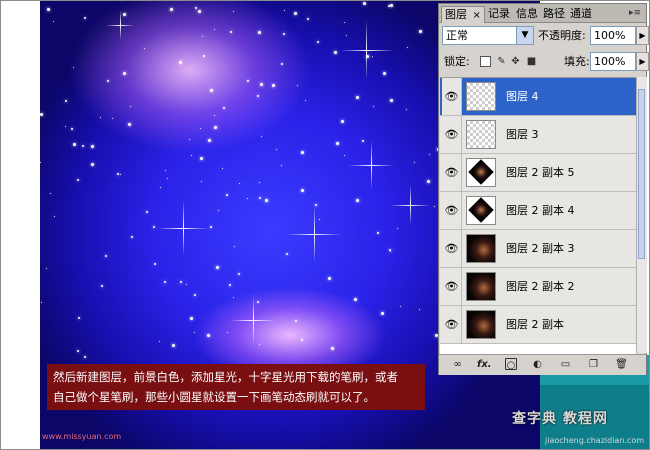 The height and width of the screenshot is (450, 650). What do you see at coordinates (538, 211) in the screenshot?
I see `layer-row: 👁 图层 2 副本 4` at bounding box center [538, 211].